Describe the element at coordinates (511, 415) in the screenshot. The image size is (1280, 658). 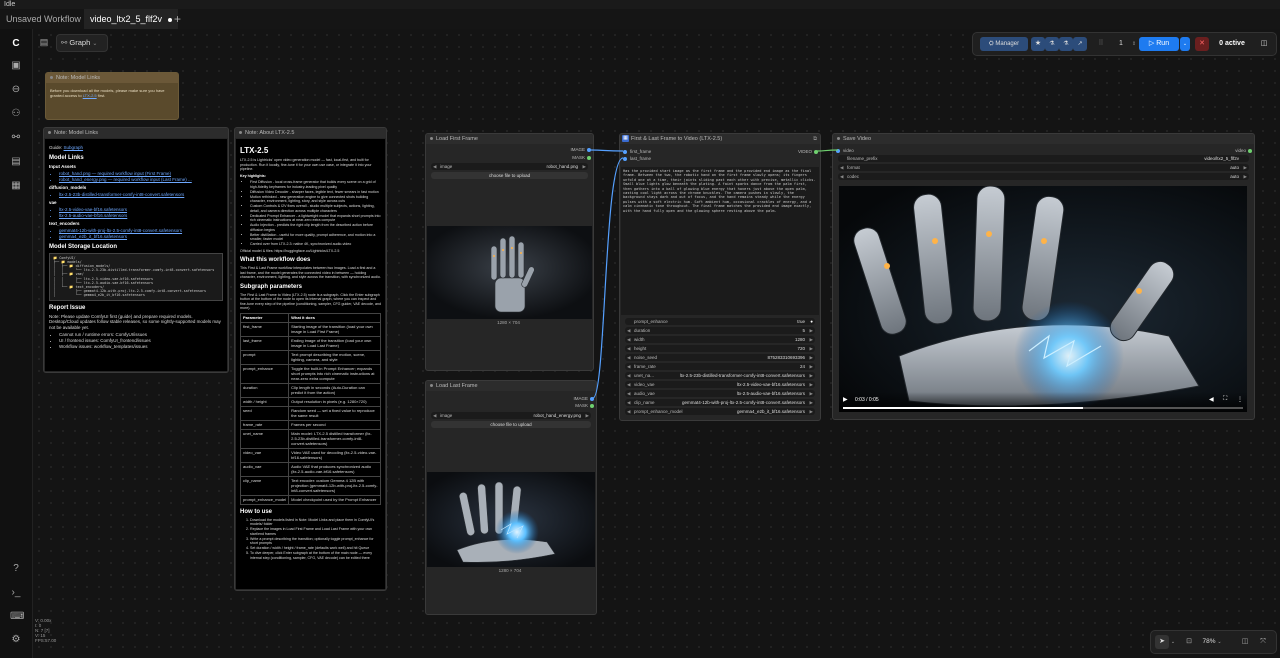
I see `image-select: ◀ image robot_hand_energy.png ▶` at that location.